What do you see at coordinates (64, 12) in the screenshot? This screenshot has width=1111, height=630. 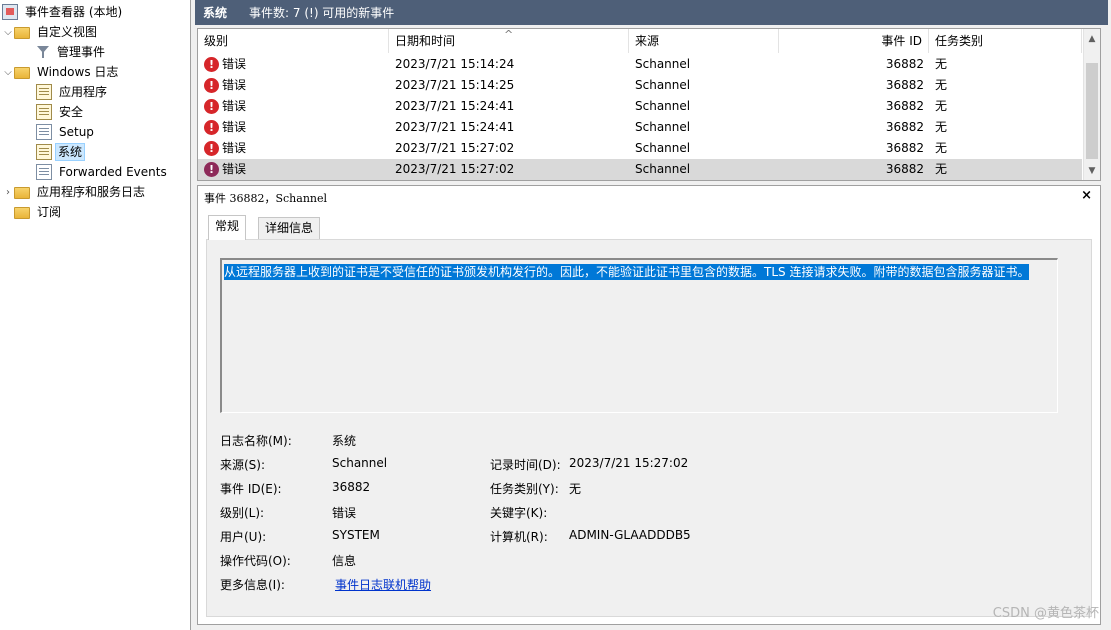 I see `tree-item-event-viewer: 事件查看器 (本地)` at bounding box center [64, 12].